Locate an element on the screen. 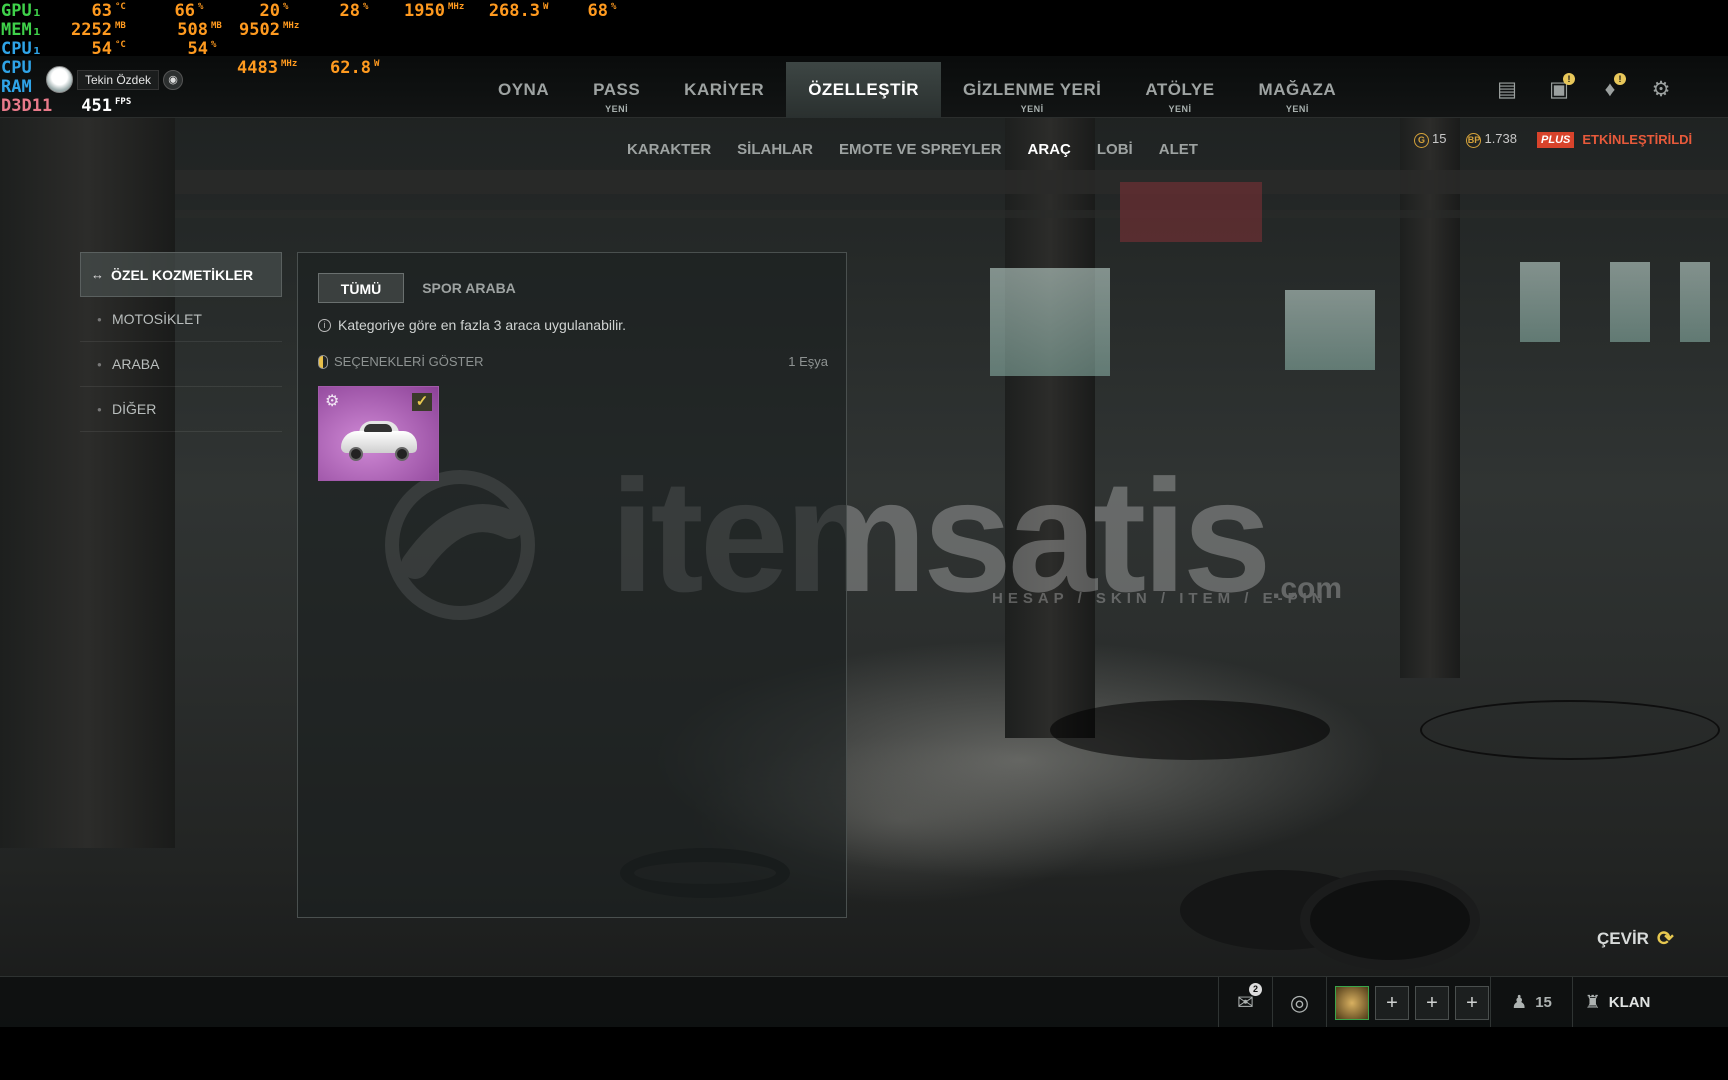 Image resolution: width=1728 pixels, height=1080 pixels. rotate-control: ÇEVİR ⟳ is located at coordinates (1635, 938).